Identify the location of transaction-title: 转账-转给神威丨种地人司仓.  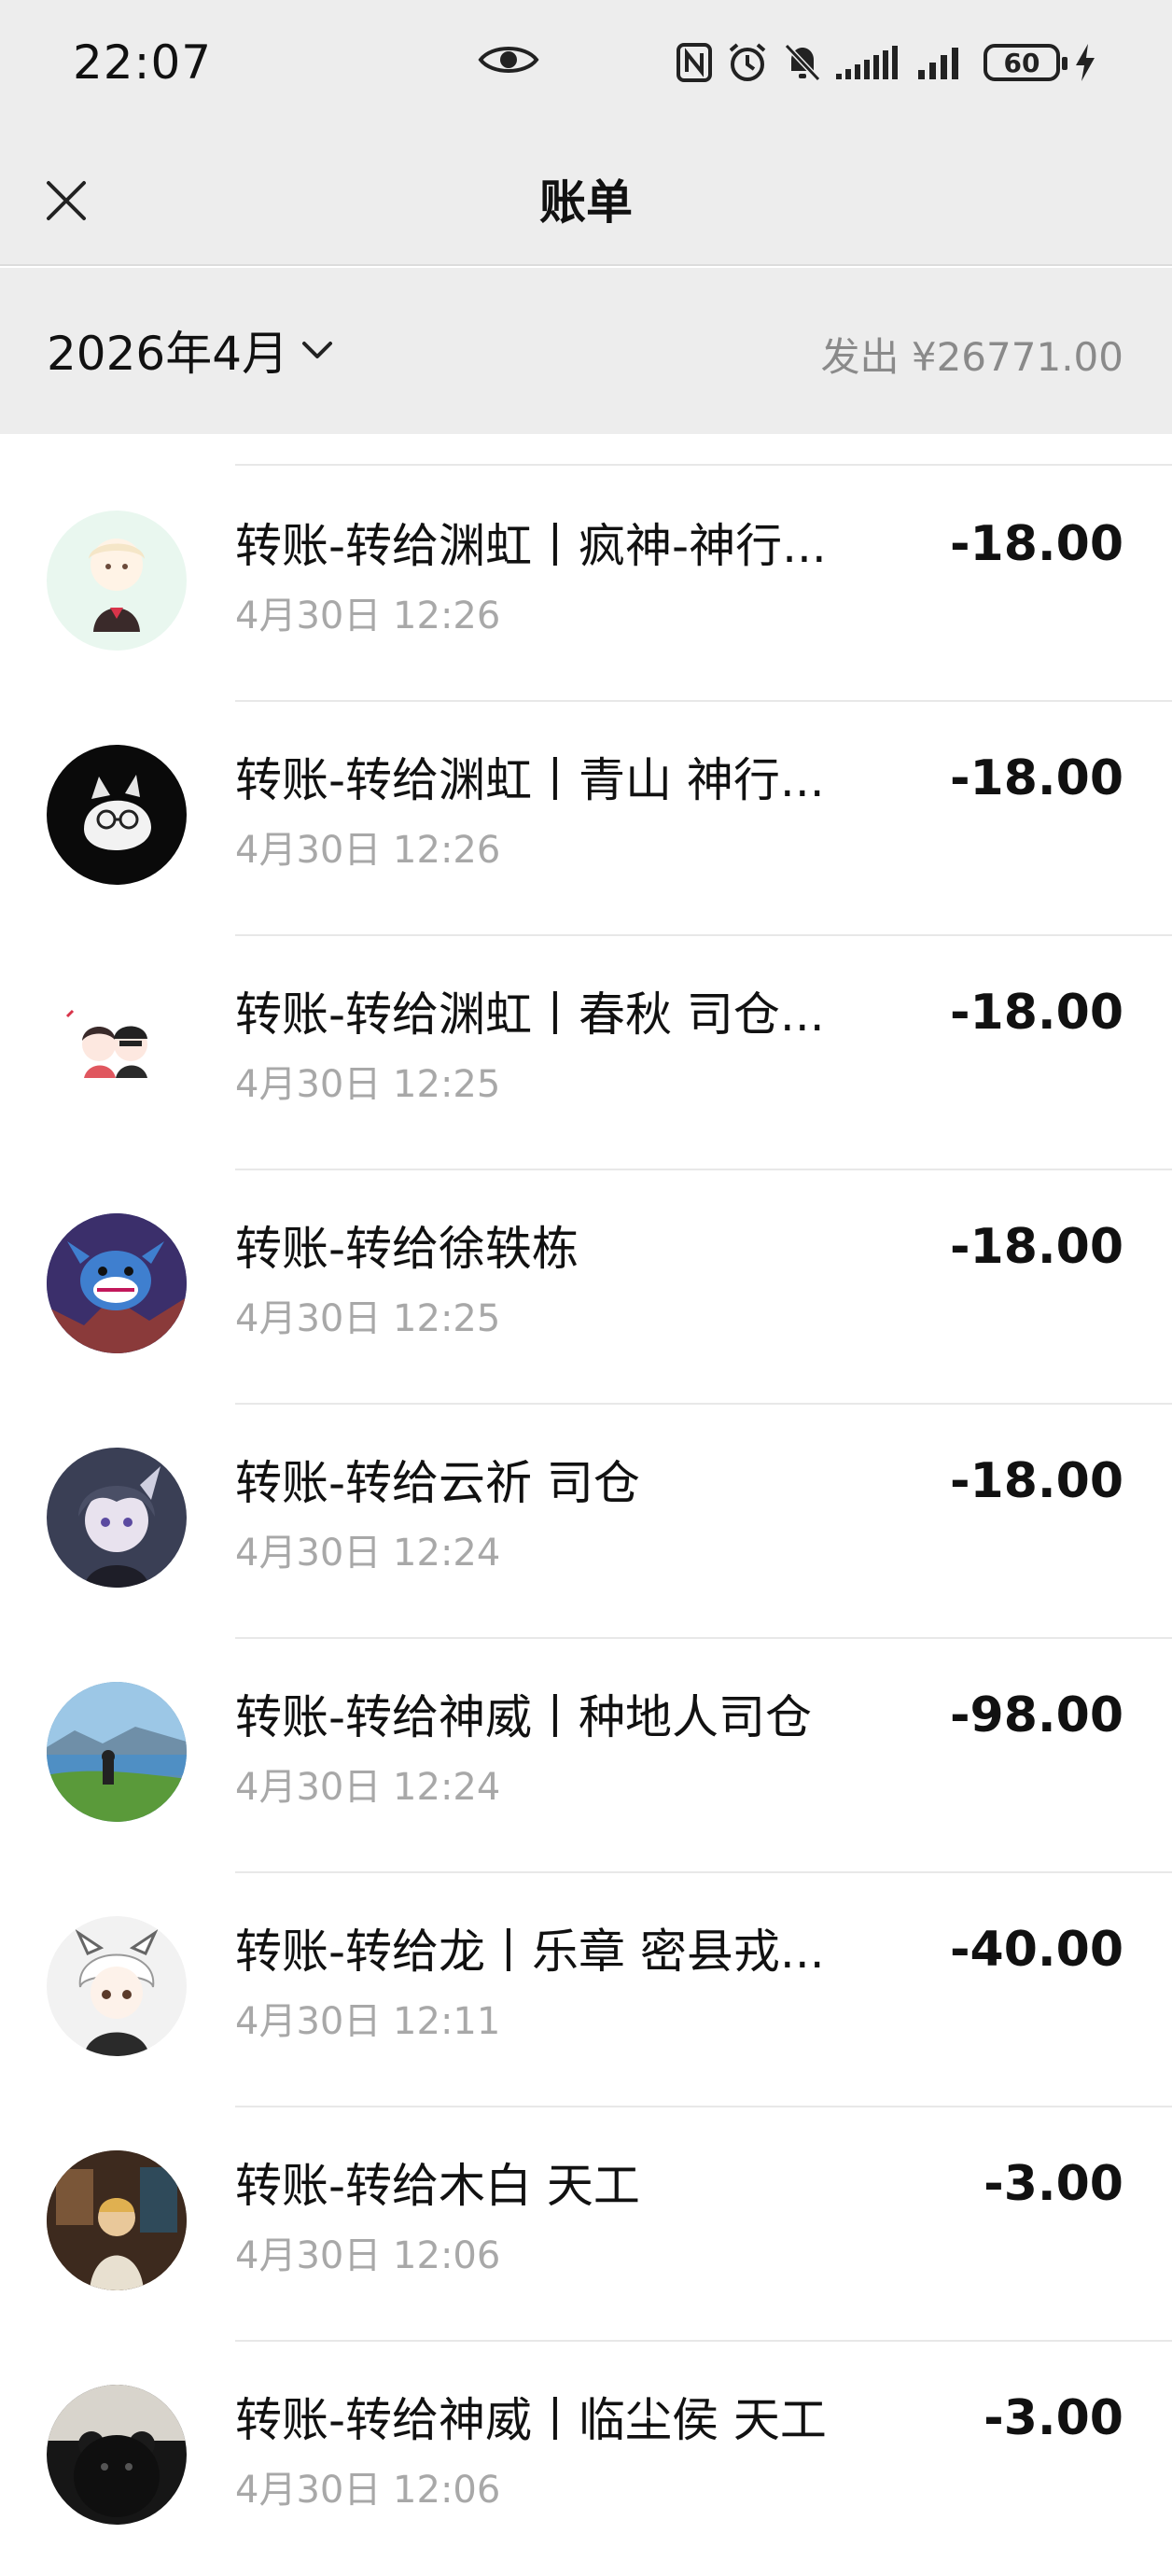
(524, 1717).